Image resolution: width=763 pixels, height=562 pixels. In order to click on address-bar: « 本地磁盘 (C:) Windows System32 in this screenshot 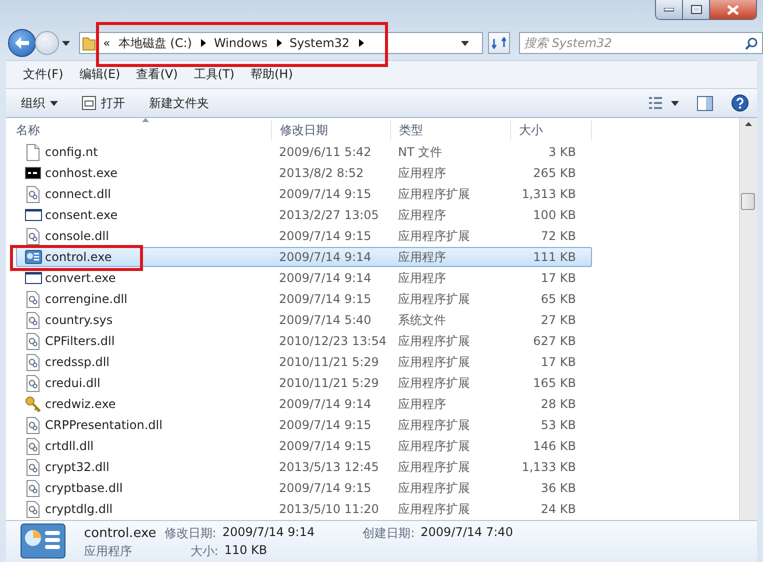, I will do `click(281, 43)`.